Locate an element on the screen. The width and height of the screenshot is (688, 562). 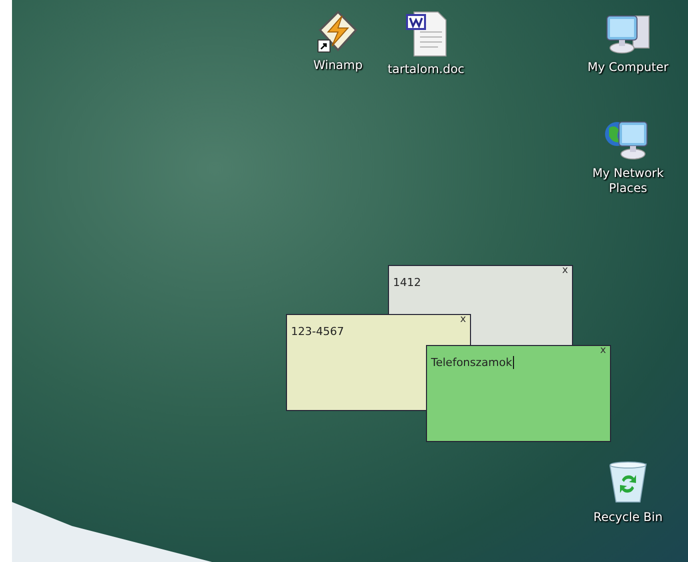
text-cursor is located at coordinates (513, 362).